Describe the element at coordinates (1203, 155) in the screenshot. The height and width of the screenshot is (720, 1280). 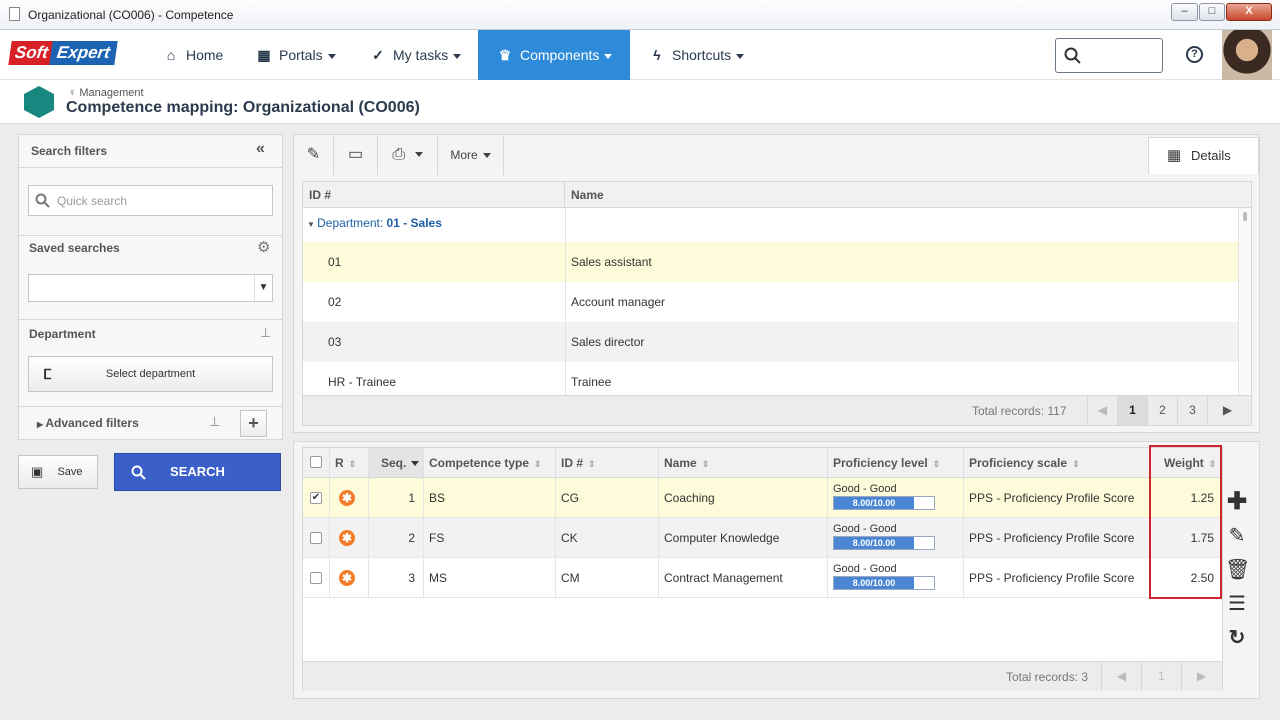
I see `tab-details: ▦ Details` at that location.